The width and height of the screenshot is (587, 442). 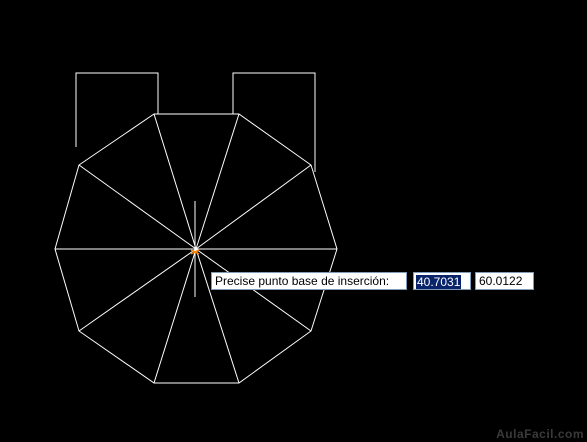 I want to click on y-coordinate-value: 60.0122, so click(x=500, y=281).